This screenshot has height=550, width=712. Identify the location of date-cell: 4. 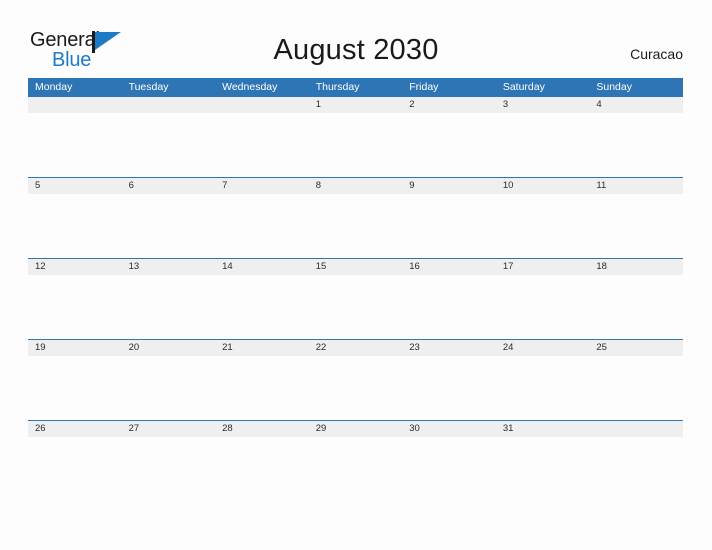
(636, 105).